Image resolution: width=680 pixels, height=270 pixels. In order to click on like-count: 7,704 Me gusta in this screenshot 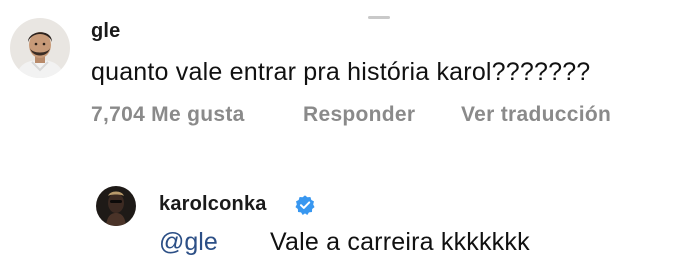, I will do `click(168, 115)`.